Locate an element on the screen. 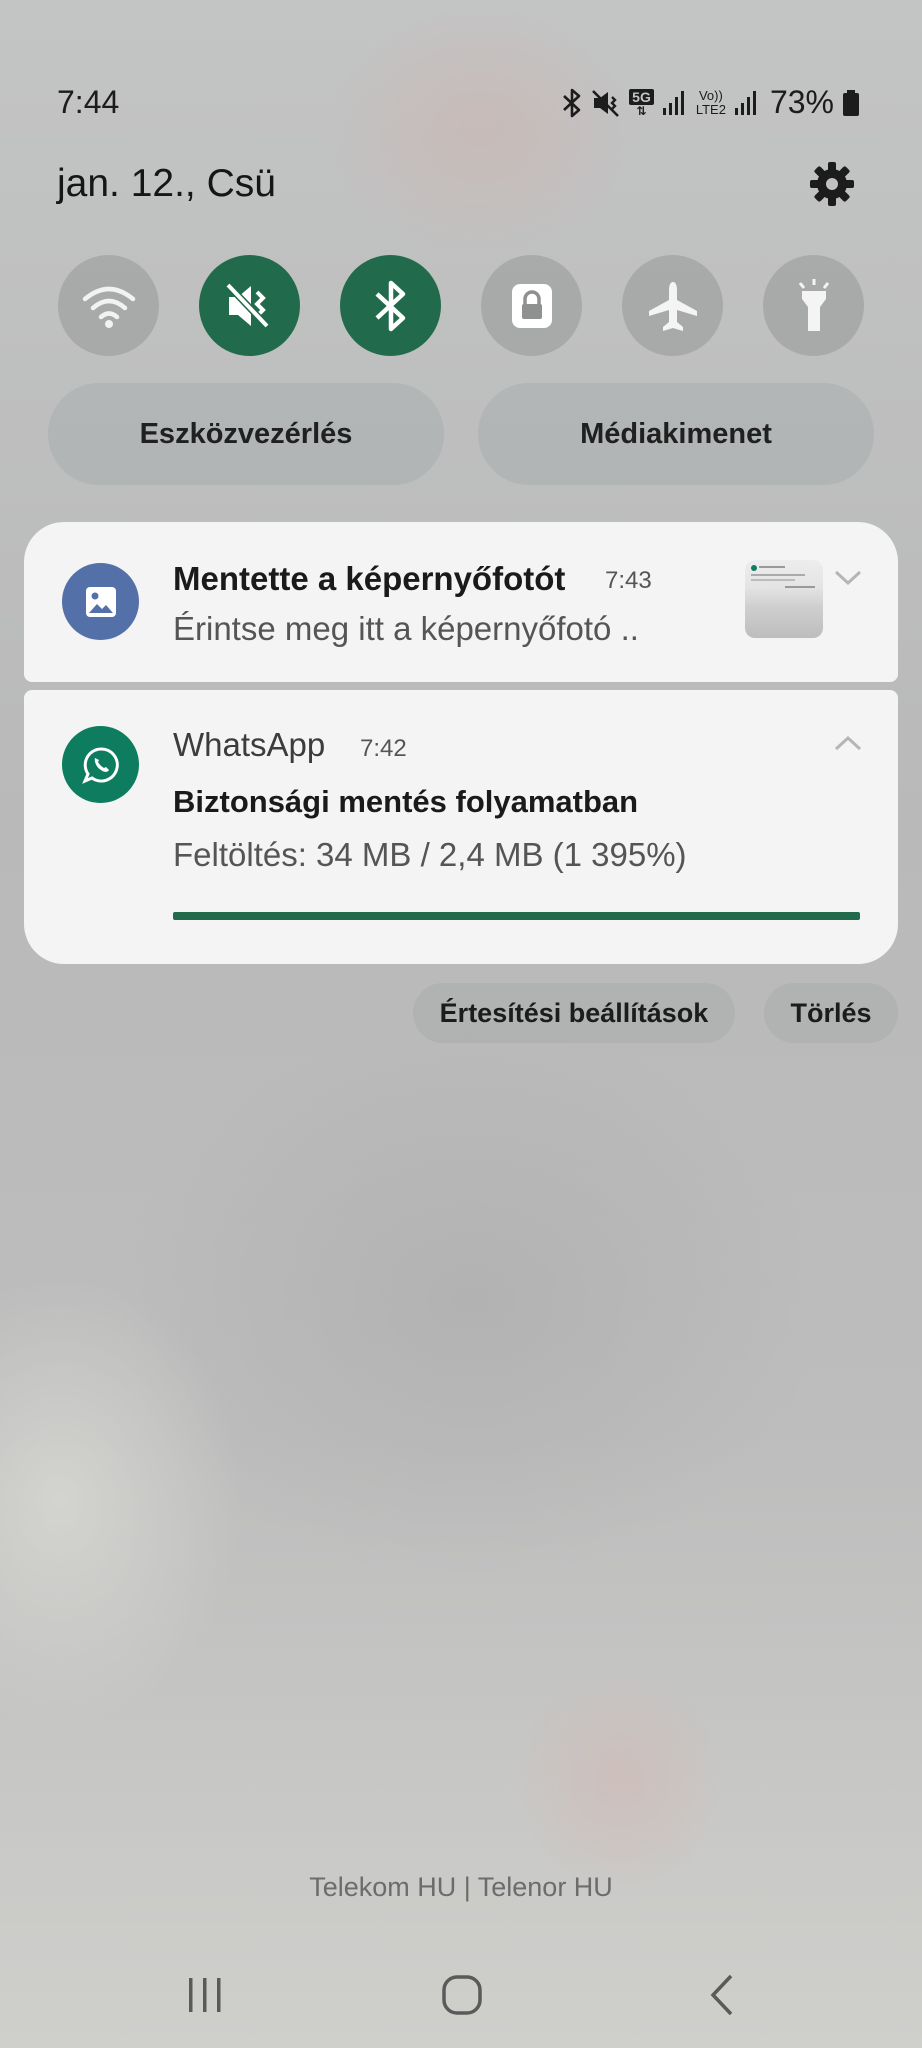  volte-icon: Vo)) LTE2 is located at coordinates (710, 102).